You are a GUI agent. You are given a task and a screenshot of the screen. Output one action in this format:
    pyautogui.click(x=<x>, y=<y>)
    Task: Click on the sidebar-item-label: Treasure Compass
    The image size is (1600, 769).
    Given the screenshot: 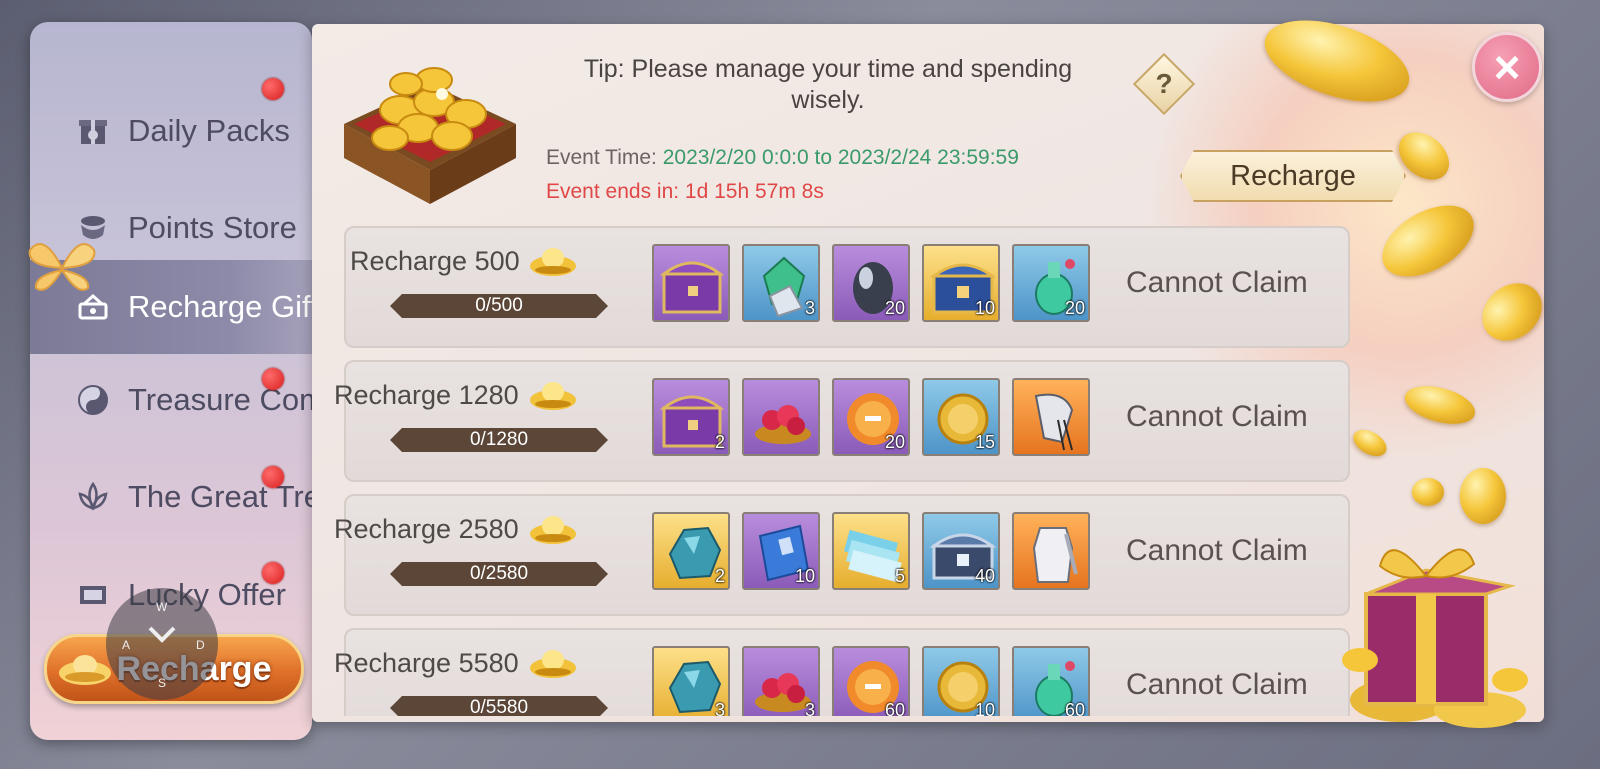 What is the action you would take?
    pyautogui.click(x=220, y=399)
    